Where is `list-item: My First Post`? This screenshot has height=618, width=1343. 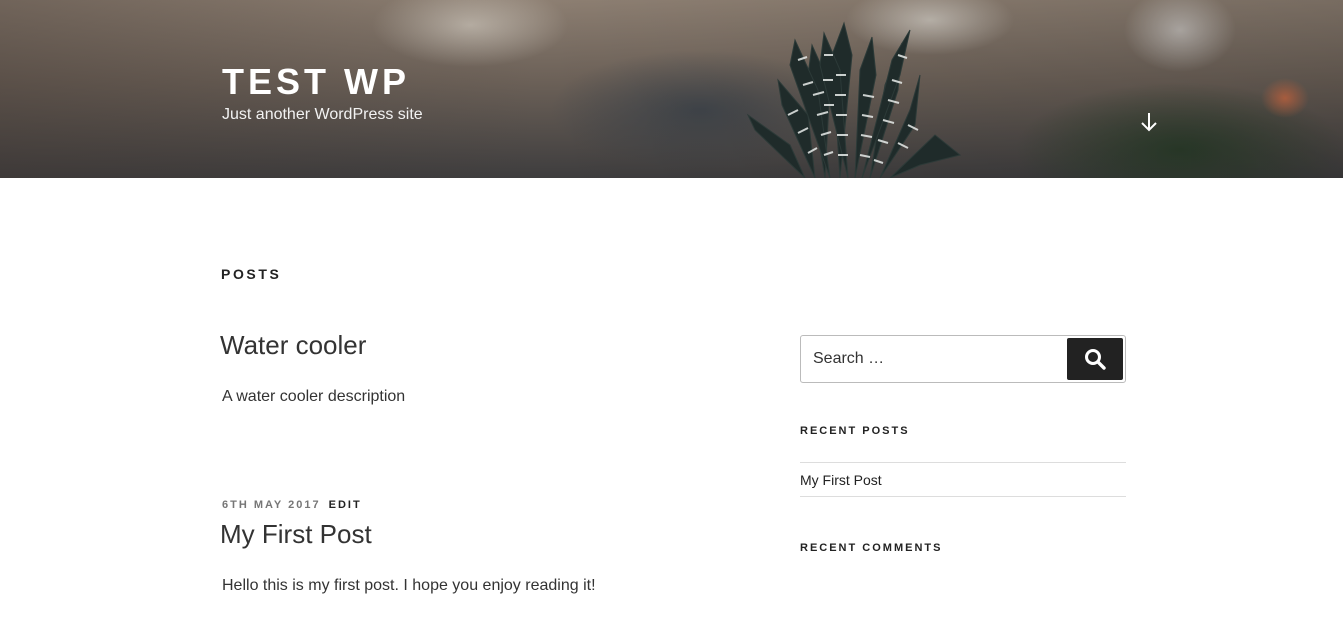 list-item: My First Post is located at coordinates (963, 480).